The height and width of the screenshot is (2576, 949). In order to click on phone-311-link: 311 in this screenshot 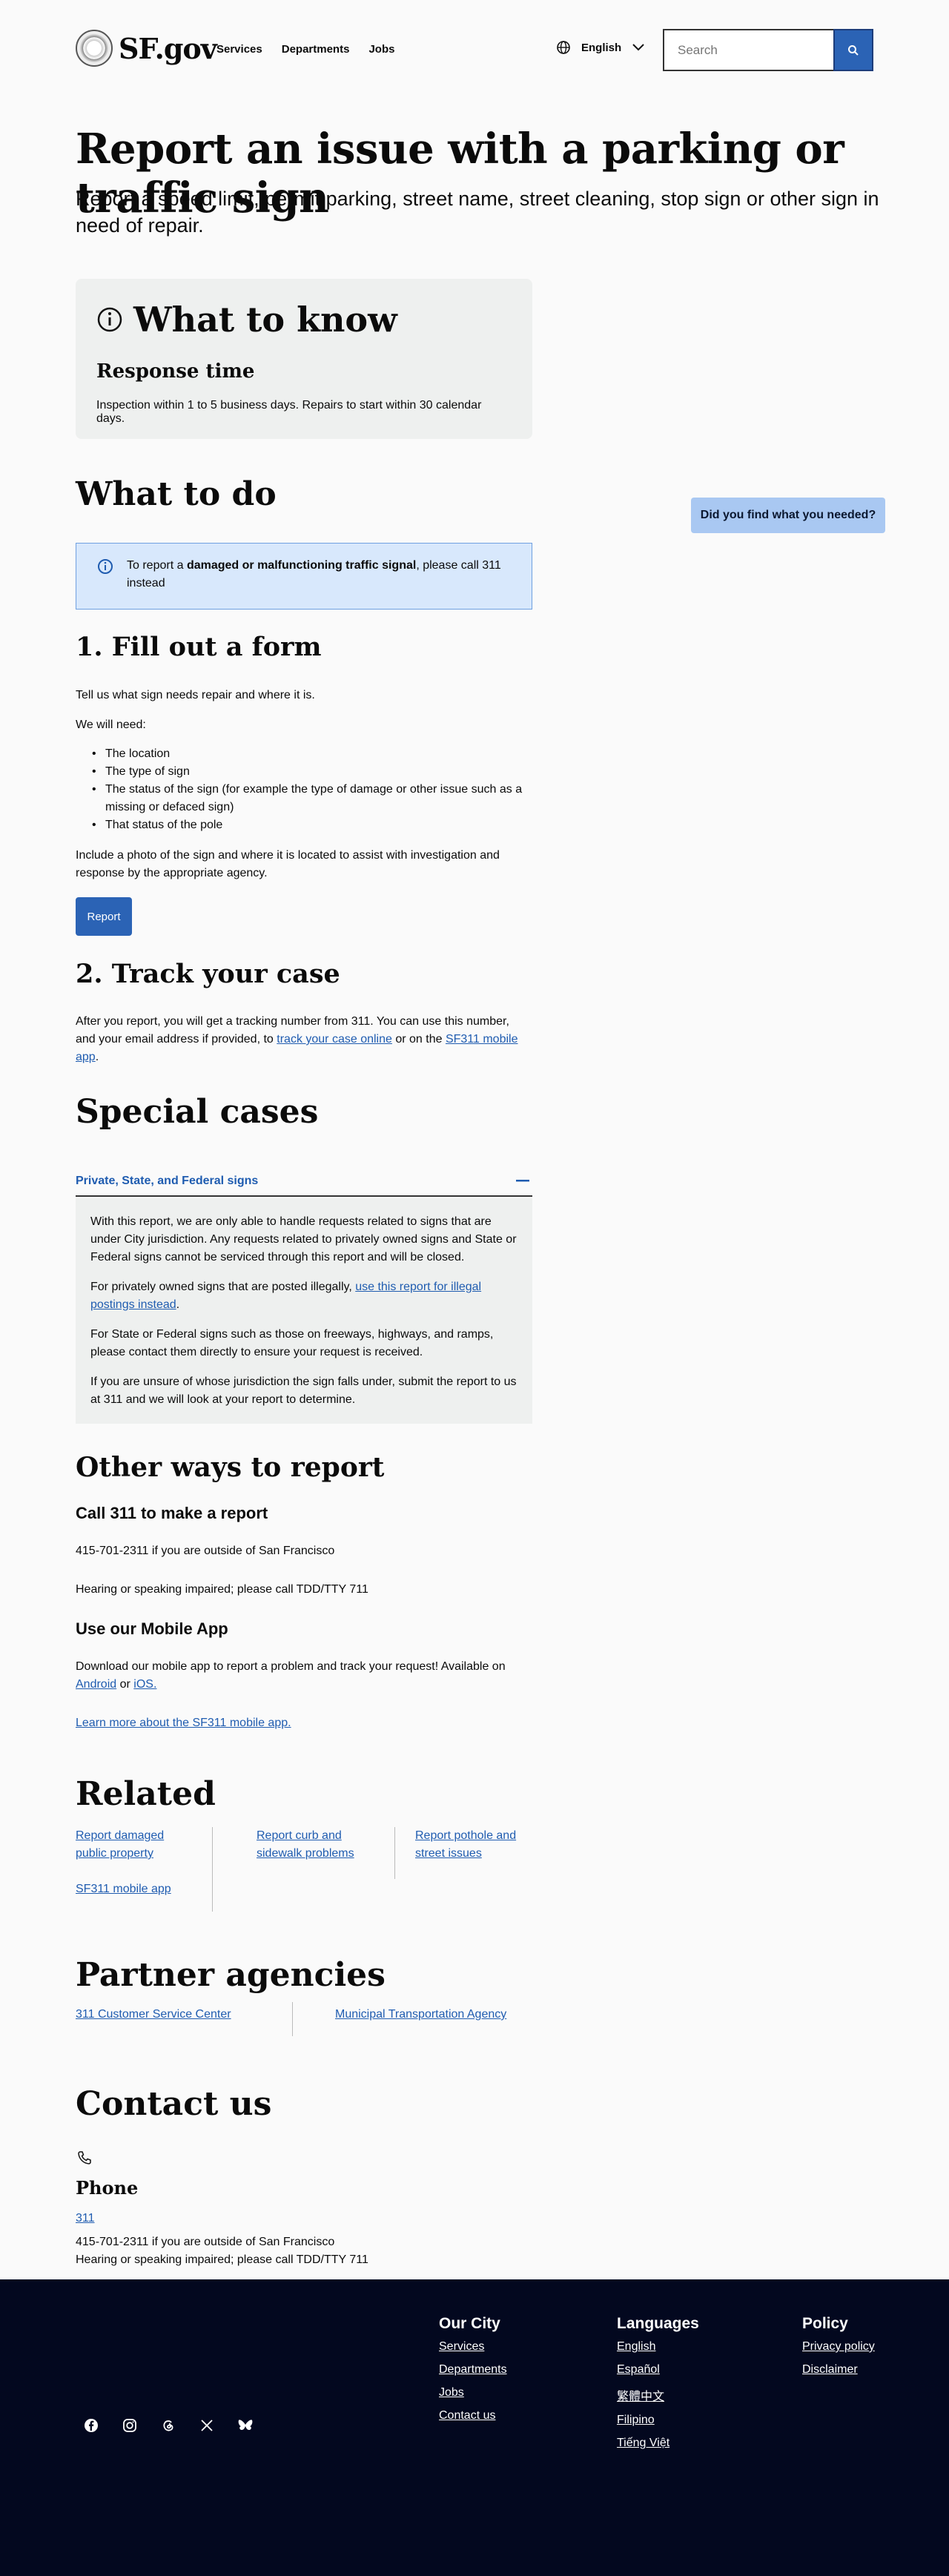, I will do `click(85, 2218)`.